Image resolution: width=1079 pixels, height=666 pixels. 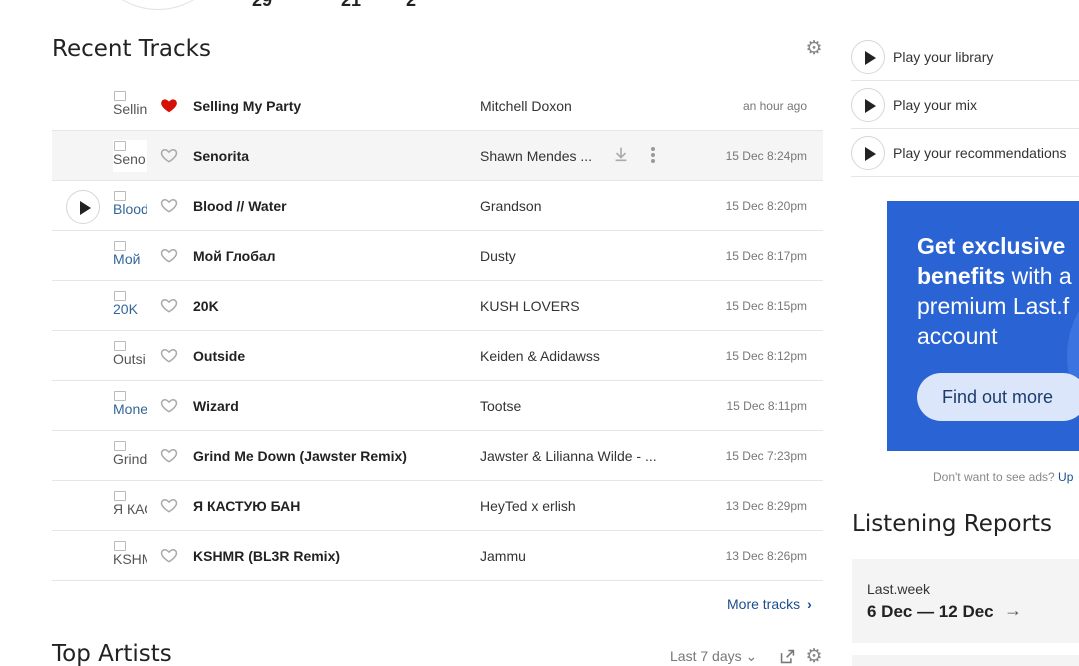 What do you see at coordinates (766, 356) in the screenshot?
I see `track-timestamp: 15 Dec 8:12pm` at bounding box center [766, 356].